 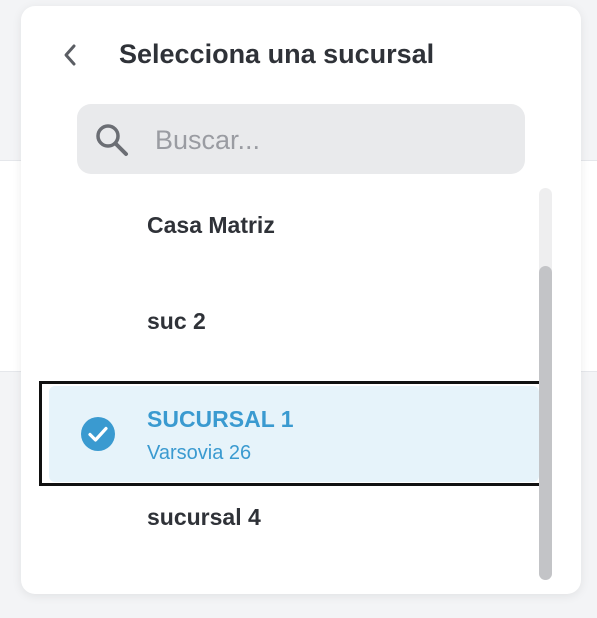 What do you see at coordinates (277, 54) in the screenshot?
I see `page-title: Selecciona una sucursal` at bounding box center [277, 54].